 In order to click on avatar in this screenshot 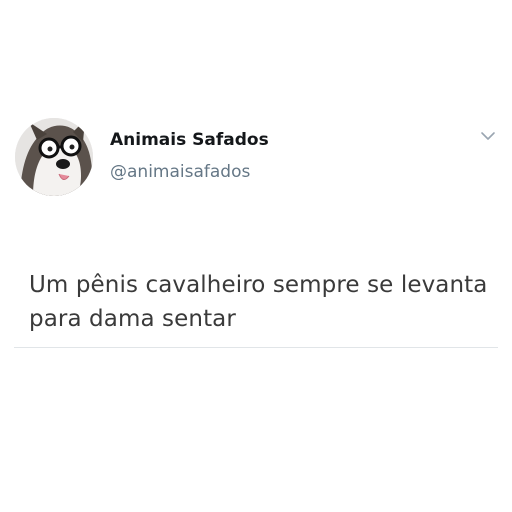, I will do `click(54, 157)`.